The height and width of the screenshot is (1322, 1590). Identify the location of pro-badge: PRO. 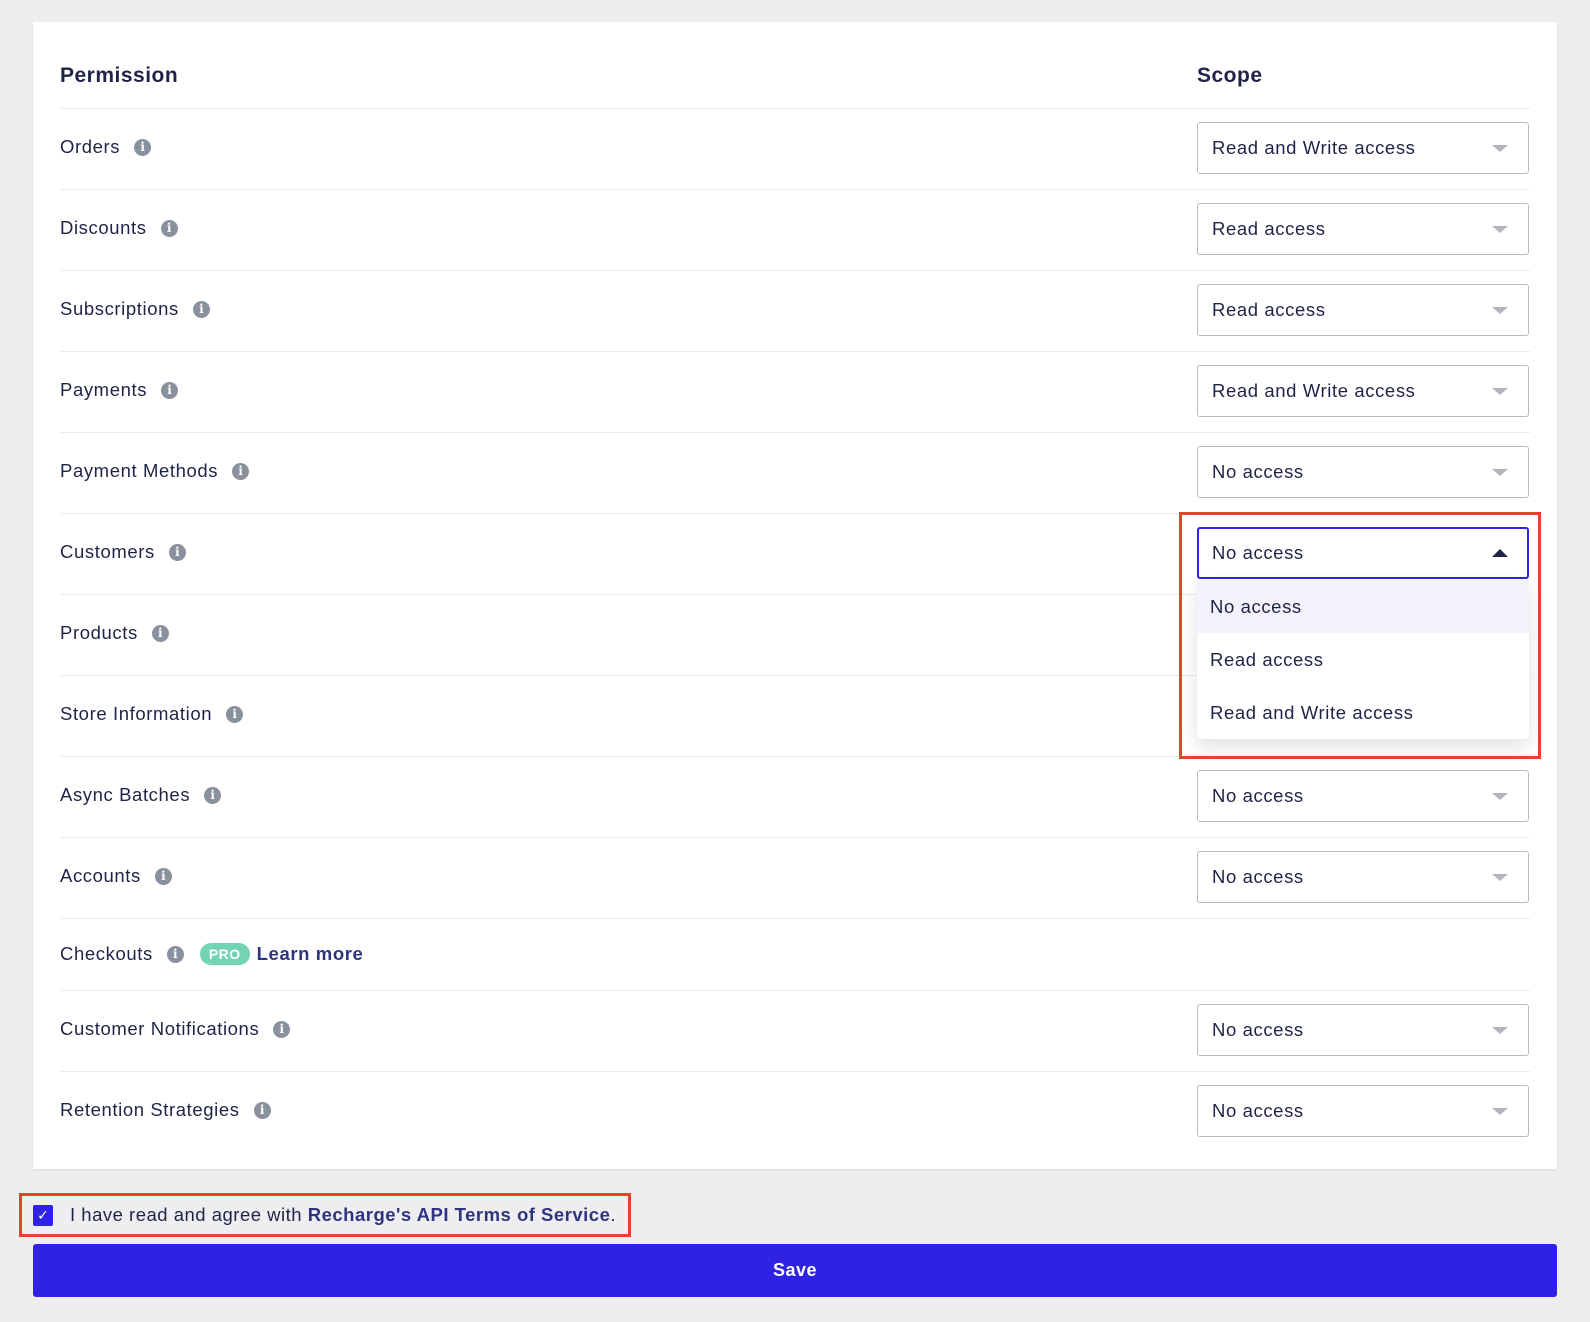
(224, 954).